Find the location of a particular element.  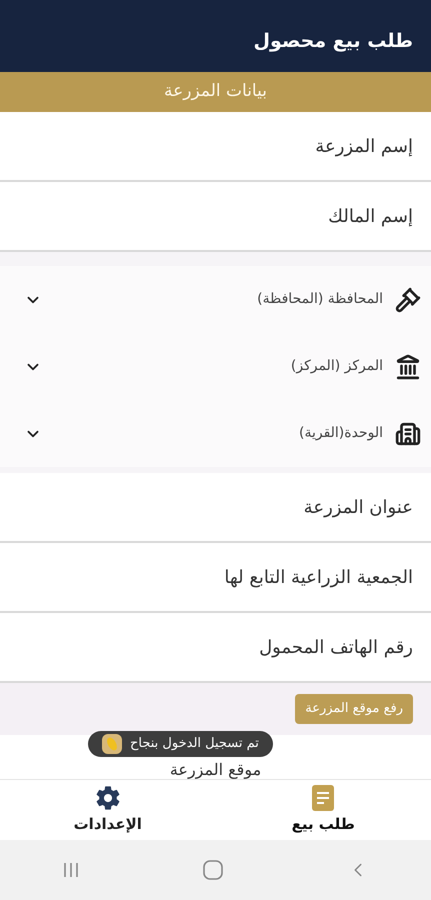

nav-item: طلب بيع is located at coordinates (323, 810).